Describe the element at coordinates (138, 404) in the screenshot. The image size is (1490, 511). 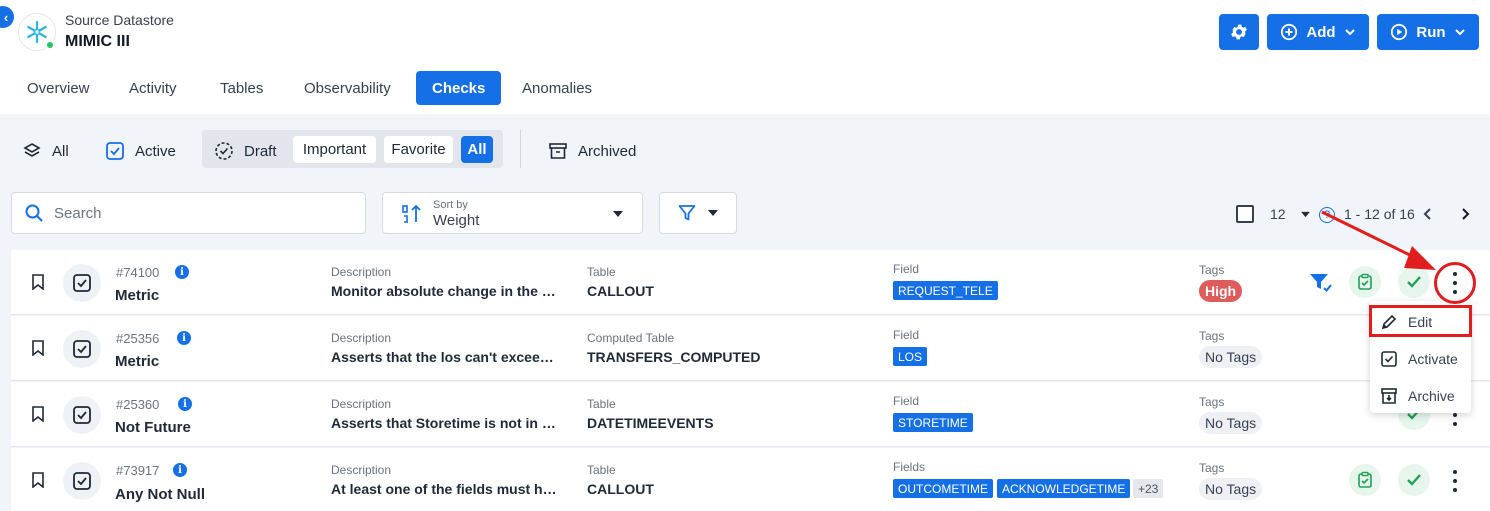
I see `check-id: #25360` at that location.